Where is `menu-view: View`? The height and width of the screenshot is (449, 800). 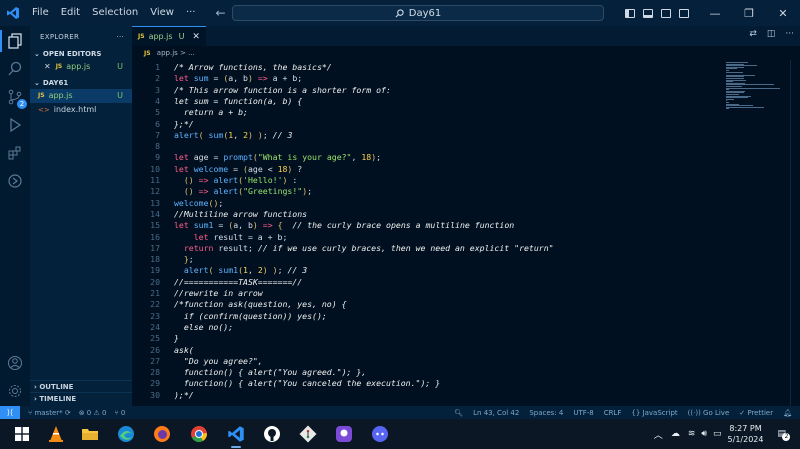
menu-view: View is located at coordinates (162, 13).